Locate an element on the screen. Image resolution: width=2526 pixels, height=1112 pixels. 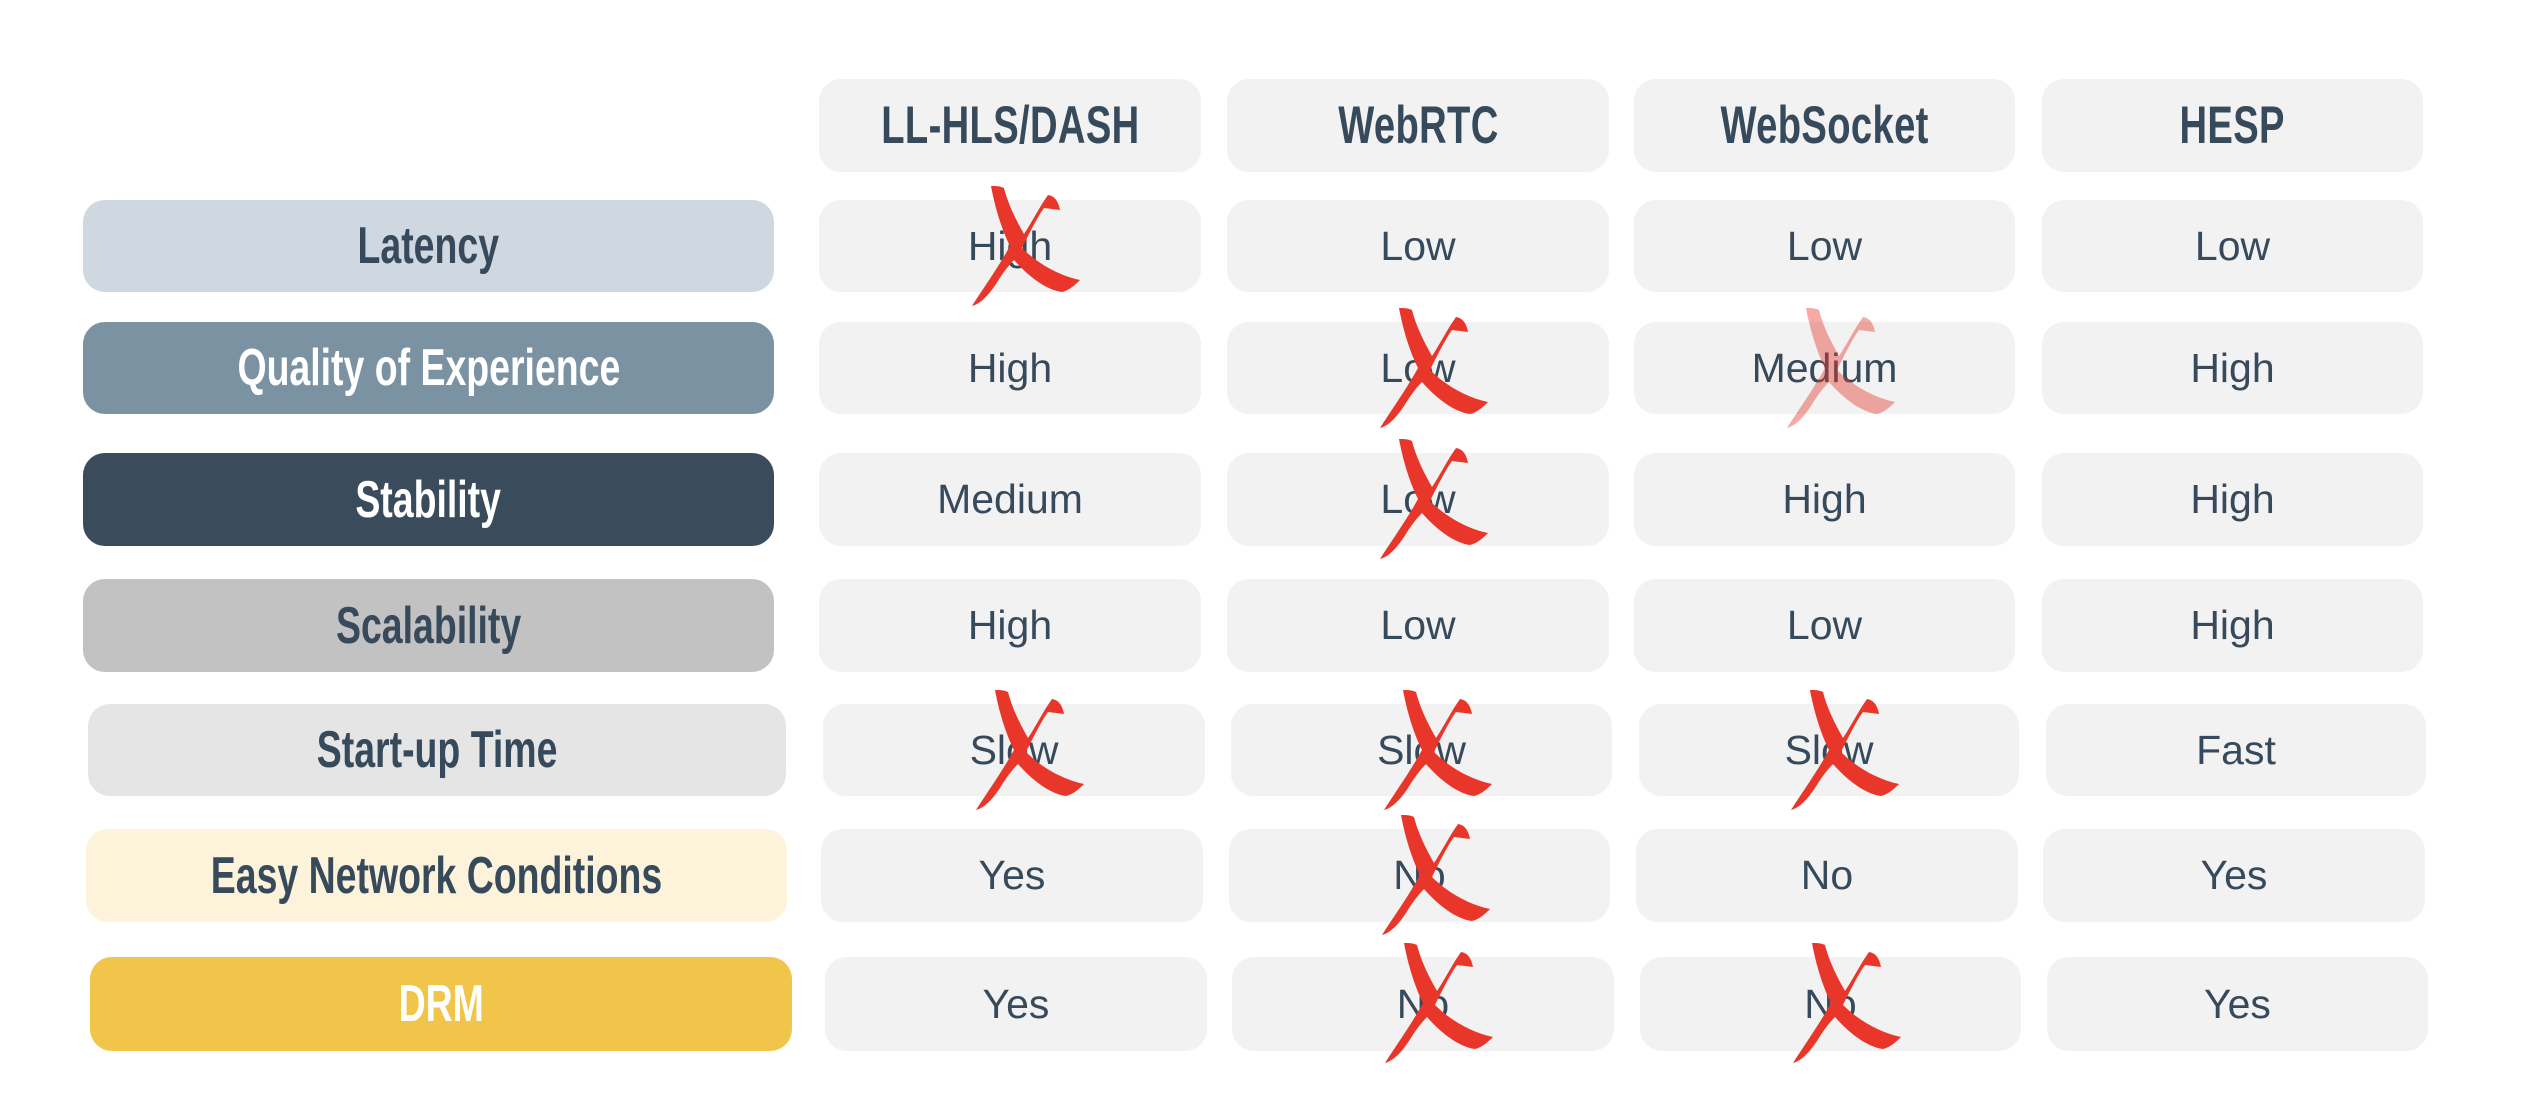
cell-value: Fast is located at coordinates (2236, 749).